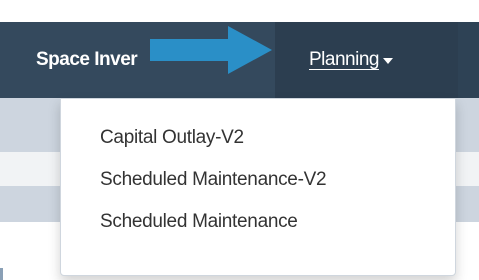  I want to click on nav-item-space-inventory: Space Inver, so click(87, 60).